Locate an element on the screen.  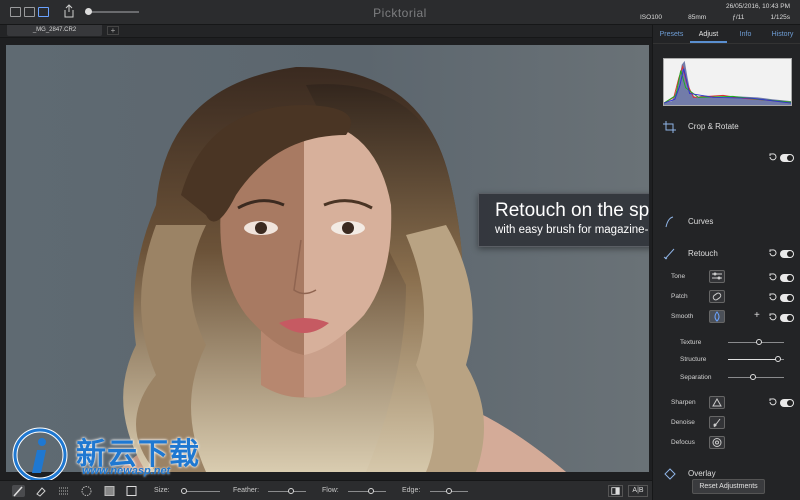
tone-undo-icon is located at coordinates (772, 277).